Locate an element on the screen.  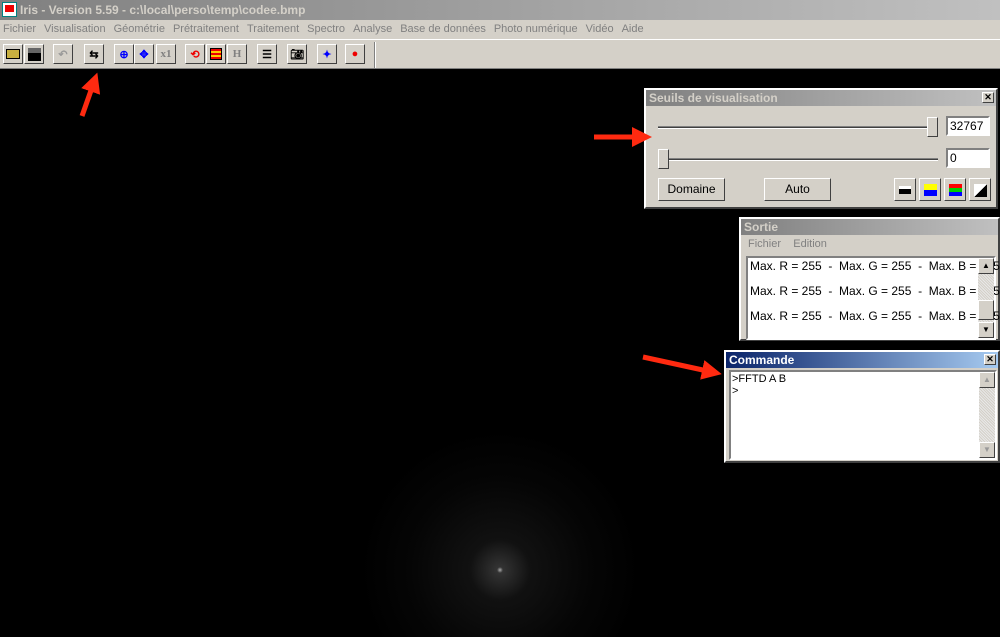
annotation-arrow-commande is located at coordinates (682, 367).